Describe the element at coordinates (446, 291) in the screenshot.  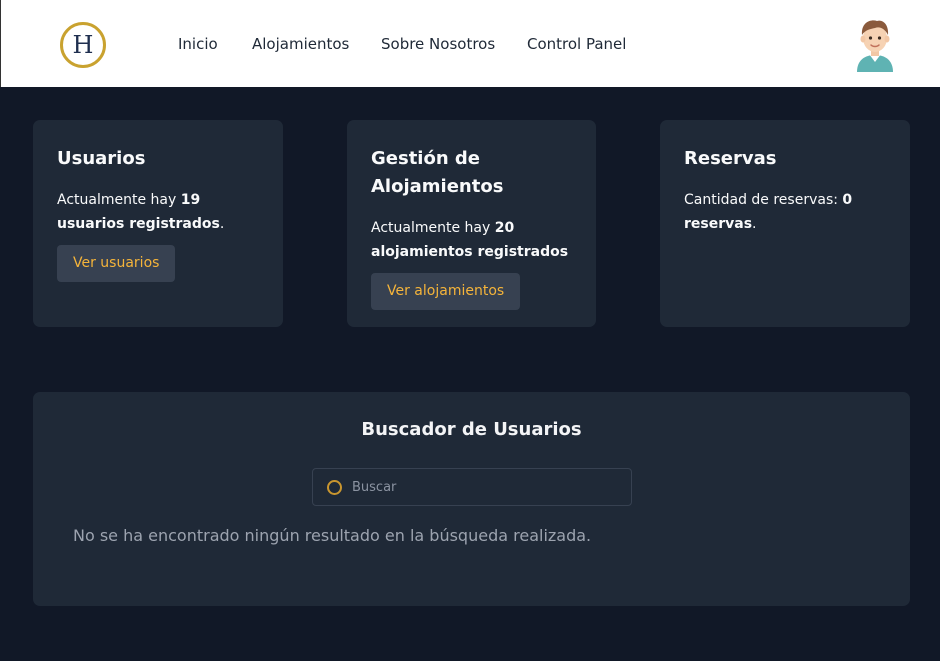
I see `view-lodgings-button: Ver alojamientos` at that location.